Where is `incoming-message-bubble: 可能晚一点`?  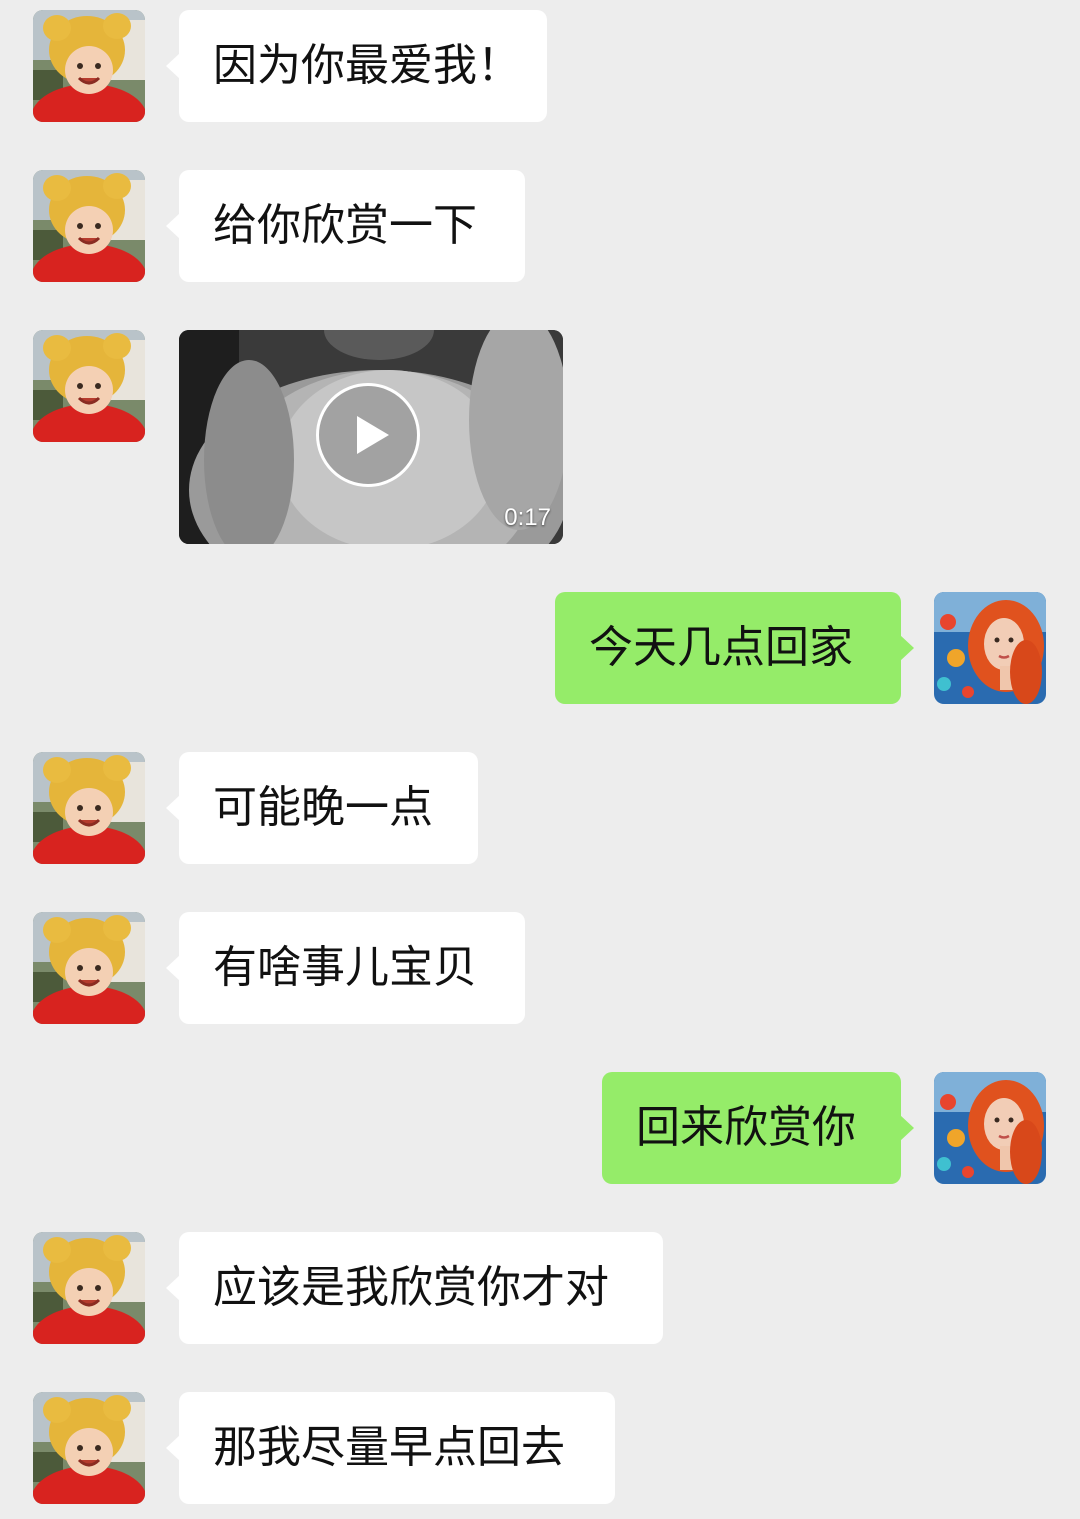 incoming-message-bubble: 可能晚一点 is located at coordinates (322, 808).